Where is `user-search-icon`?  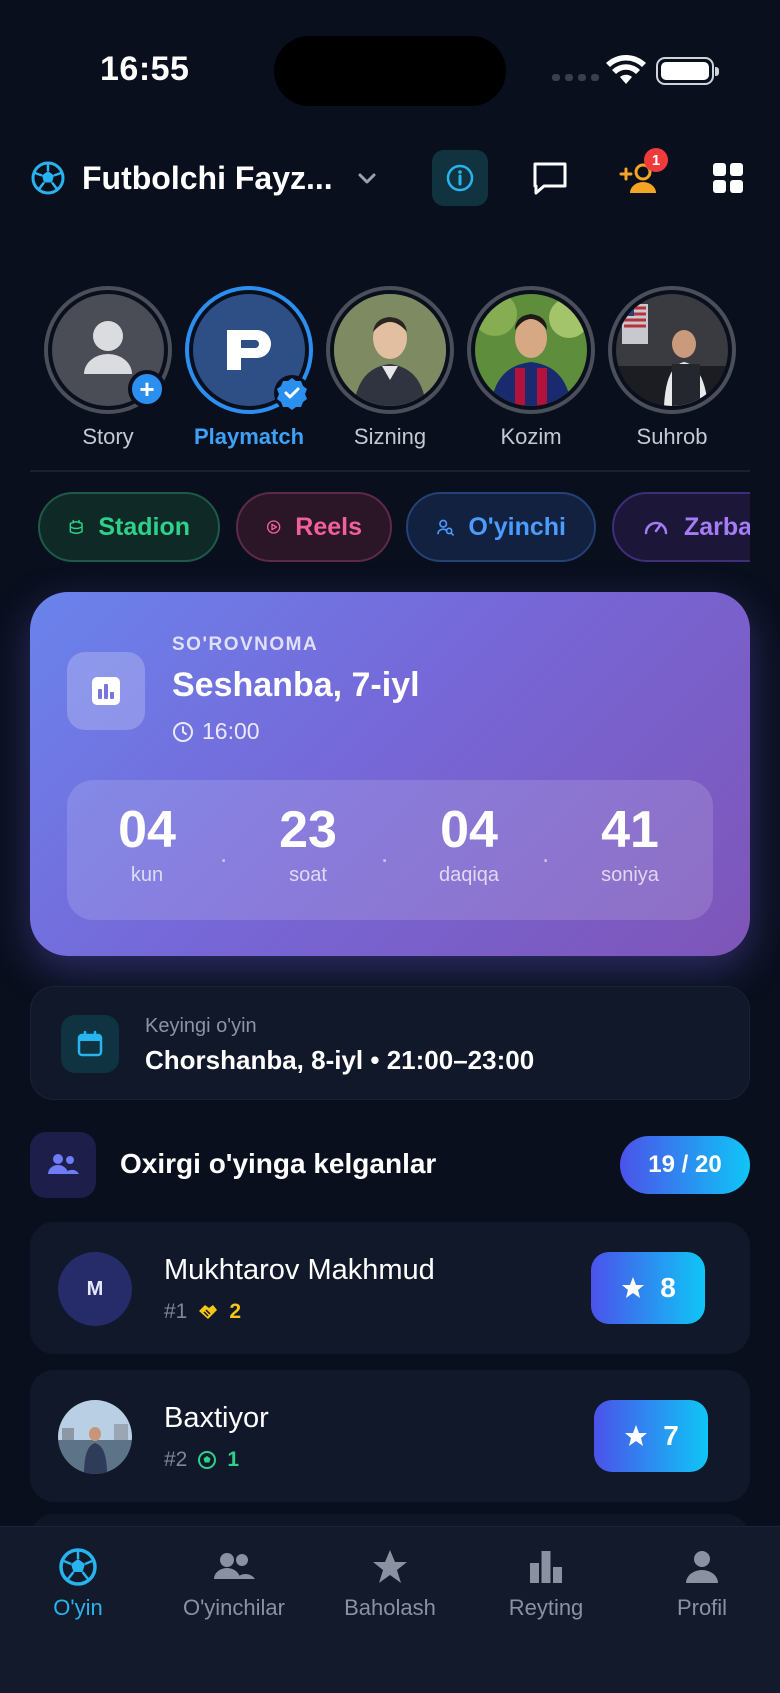 user-search-icon is located at coordinates (445, 527).